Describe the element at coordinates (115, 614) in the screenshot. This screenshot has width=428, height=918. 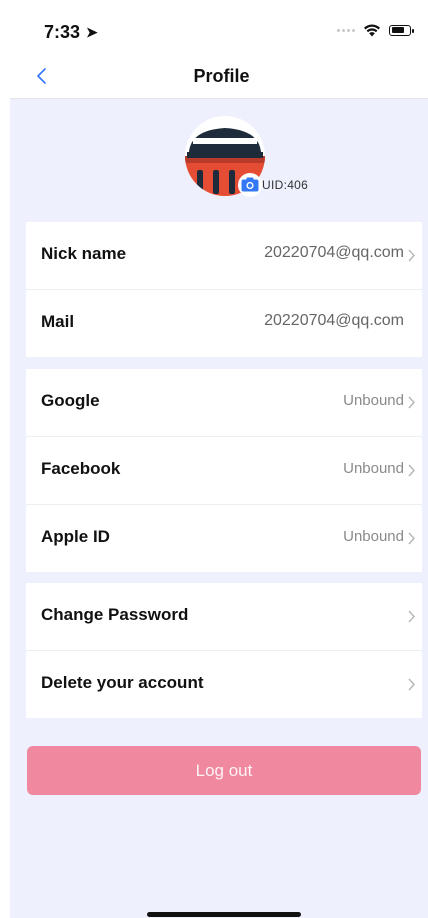
I see `change-password-label: Change Password` at that location.